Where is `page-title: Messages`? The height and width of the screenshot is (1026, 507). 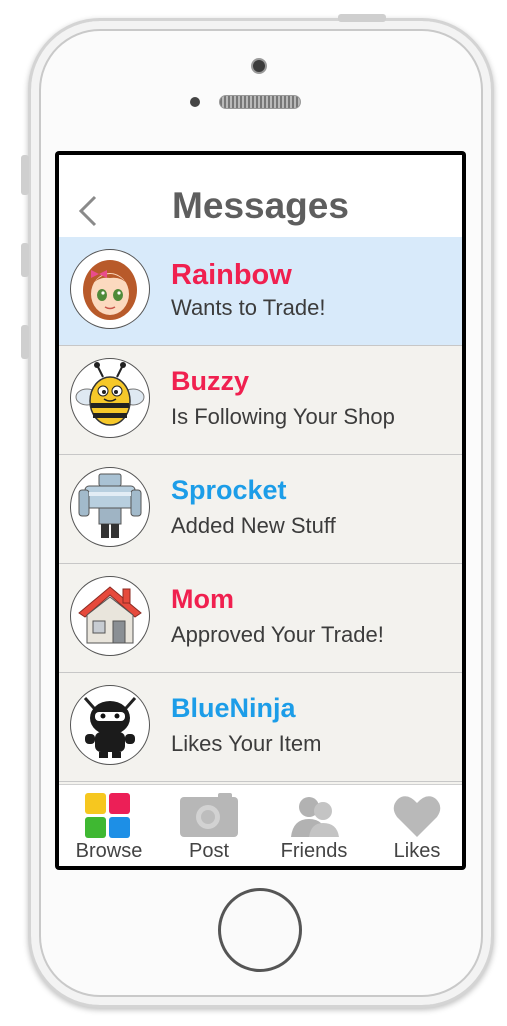 page-title: Messages is located at coordinates (260, 205).